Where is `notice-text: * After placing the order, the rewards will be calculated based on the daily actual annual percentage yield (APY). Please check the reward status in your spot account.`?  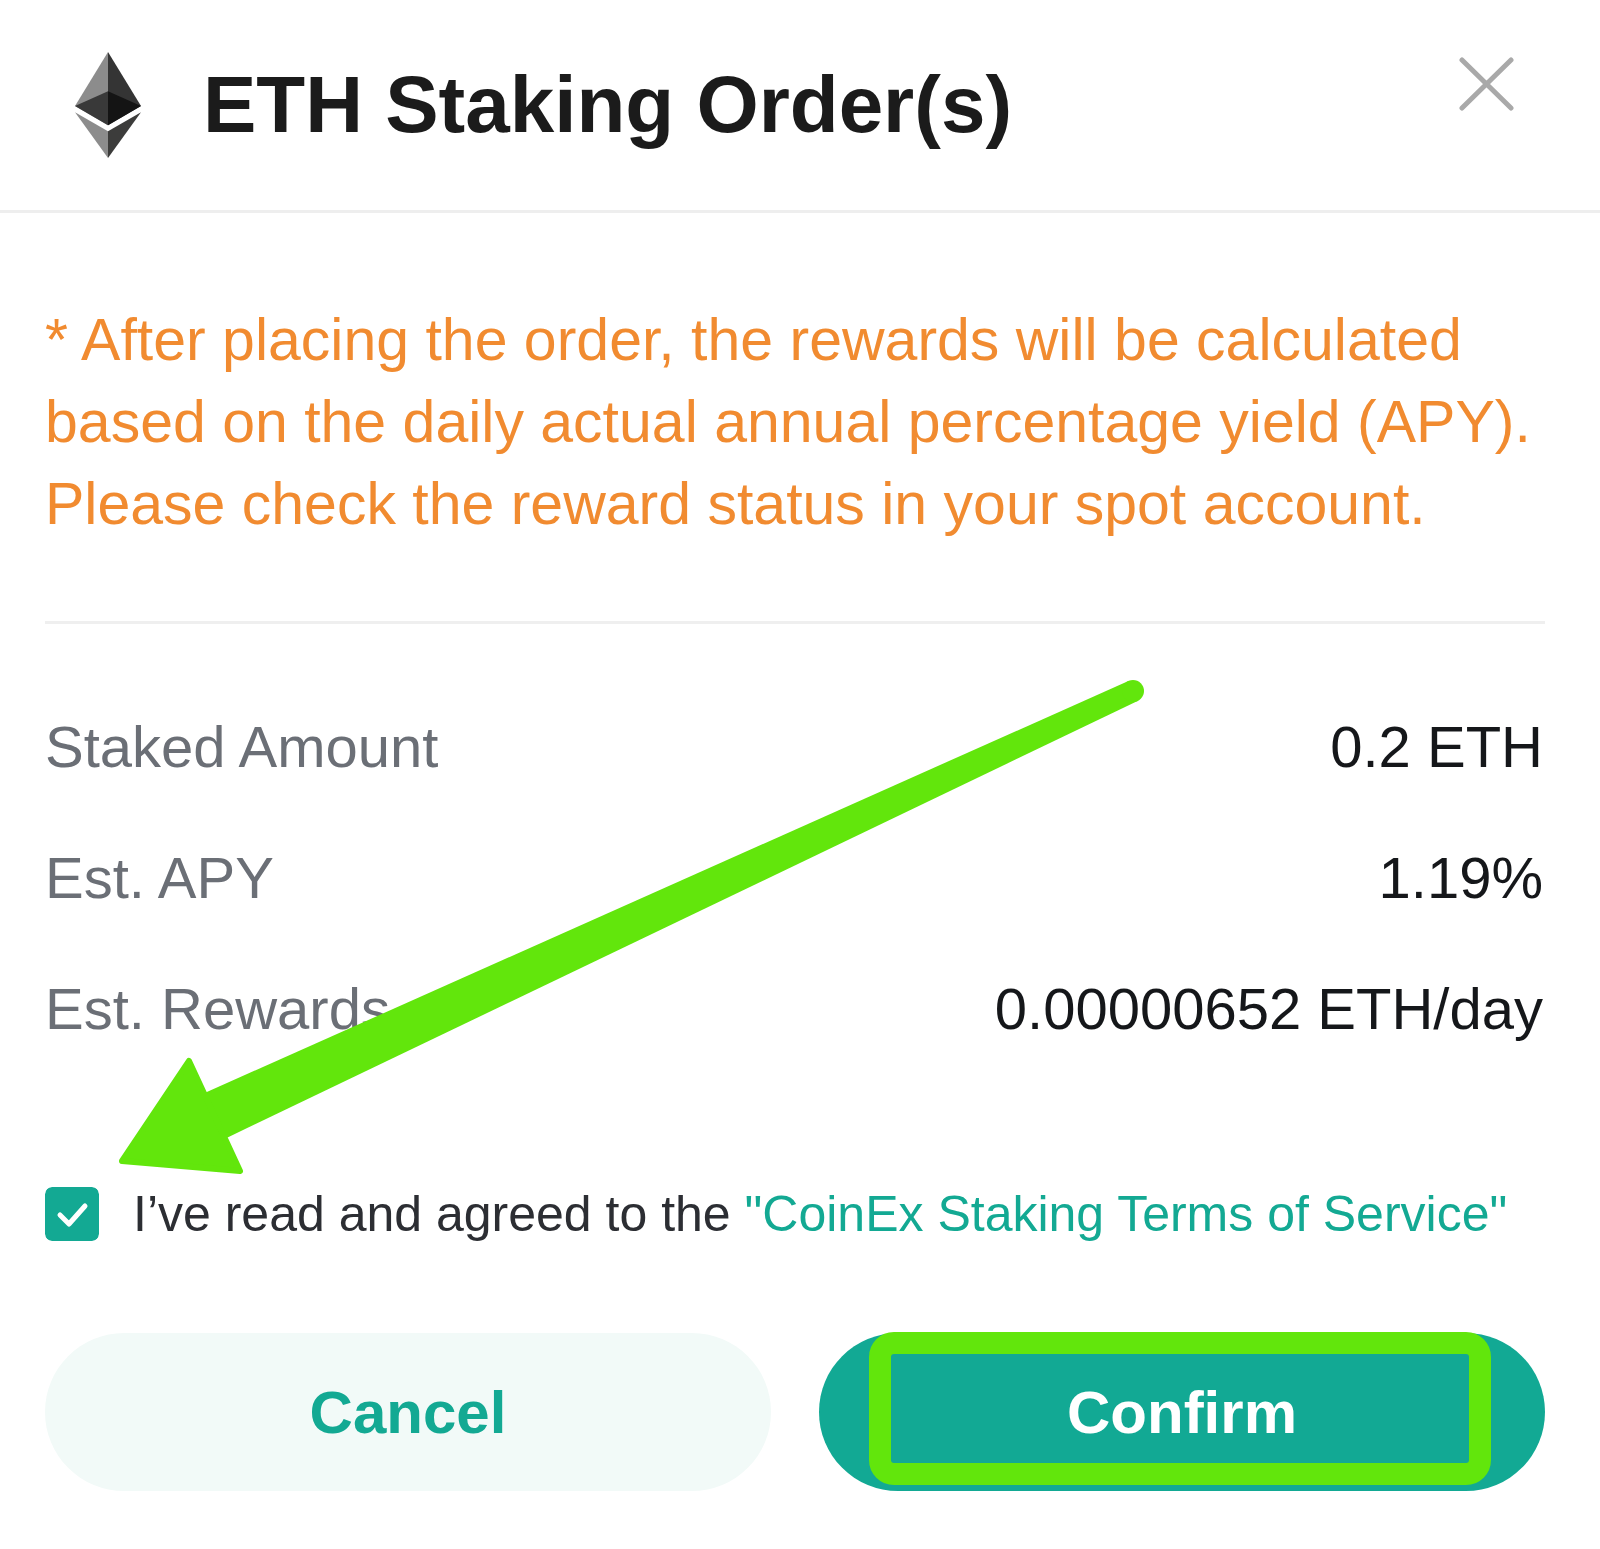
notice-text: * After placing the order, the rewards will be calculated based on the daily actual annual percentage yield (APY). Please check the reward status in your spot account. is located at coordinates (788, 422).